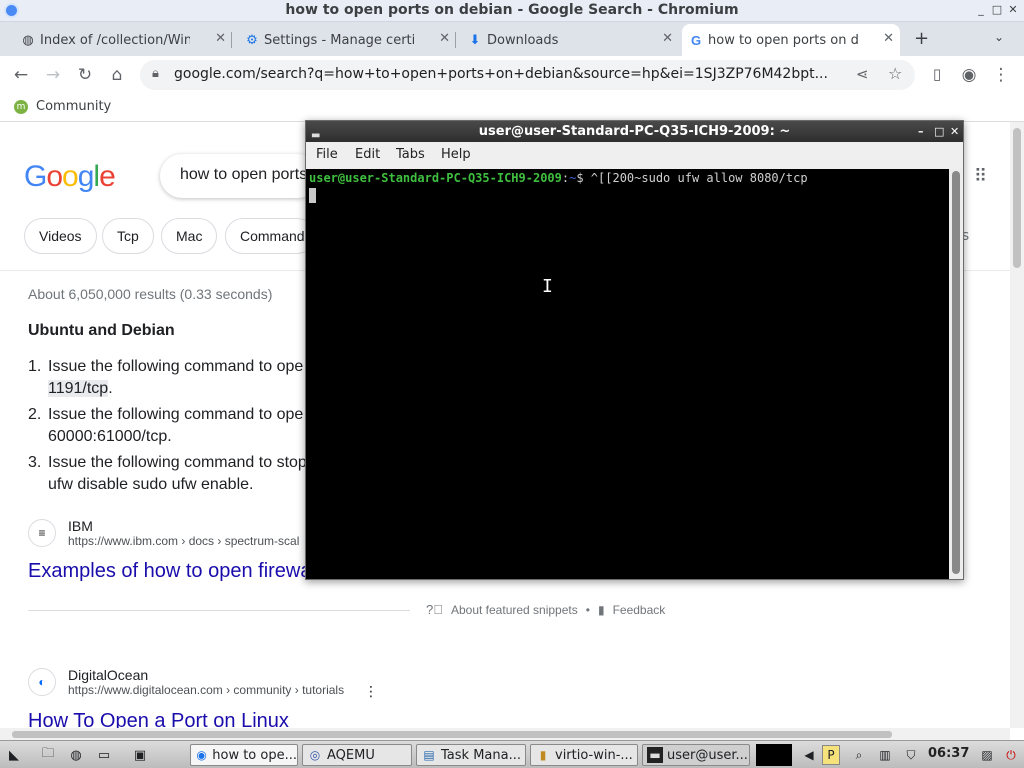  Describe the element at coordinates (859, 755) in the screenshot. I see `search-icon: ⌕` at that location.